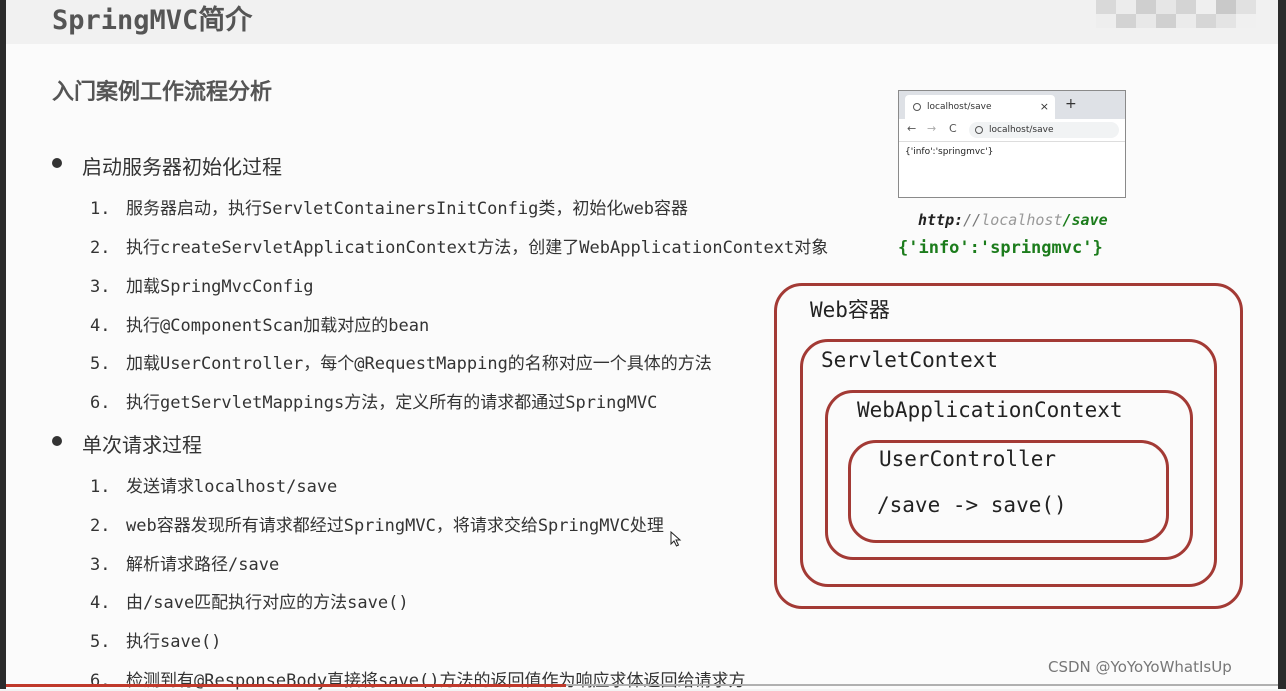 This screenshot has height=691, width=1286. Describe the element at coordinates (932, 128) in the screenshot. I see `forward-arrow-icon: →` at that location.